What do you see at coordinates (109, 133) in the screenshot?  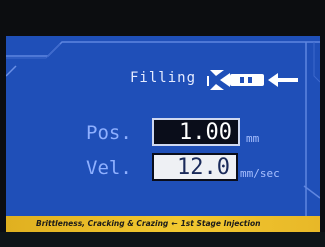 I see `position-label: Pos.` at bounding box center [109, 133].